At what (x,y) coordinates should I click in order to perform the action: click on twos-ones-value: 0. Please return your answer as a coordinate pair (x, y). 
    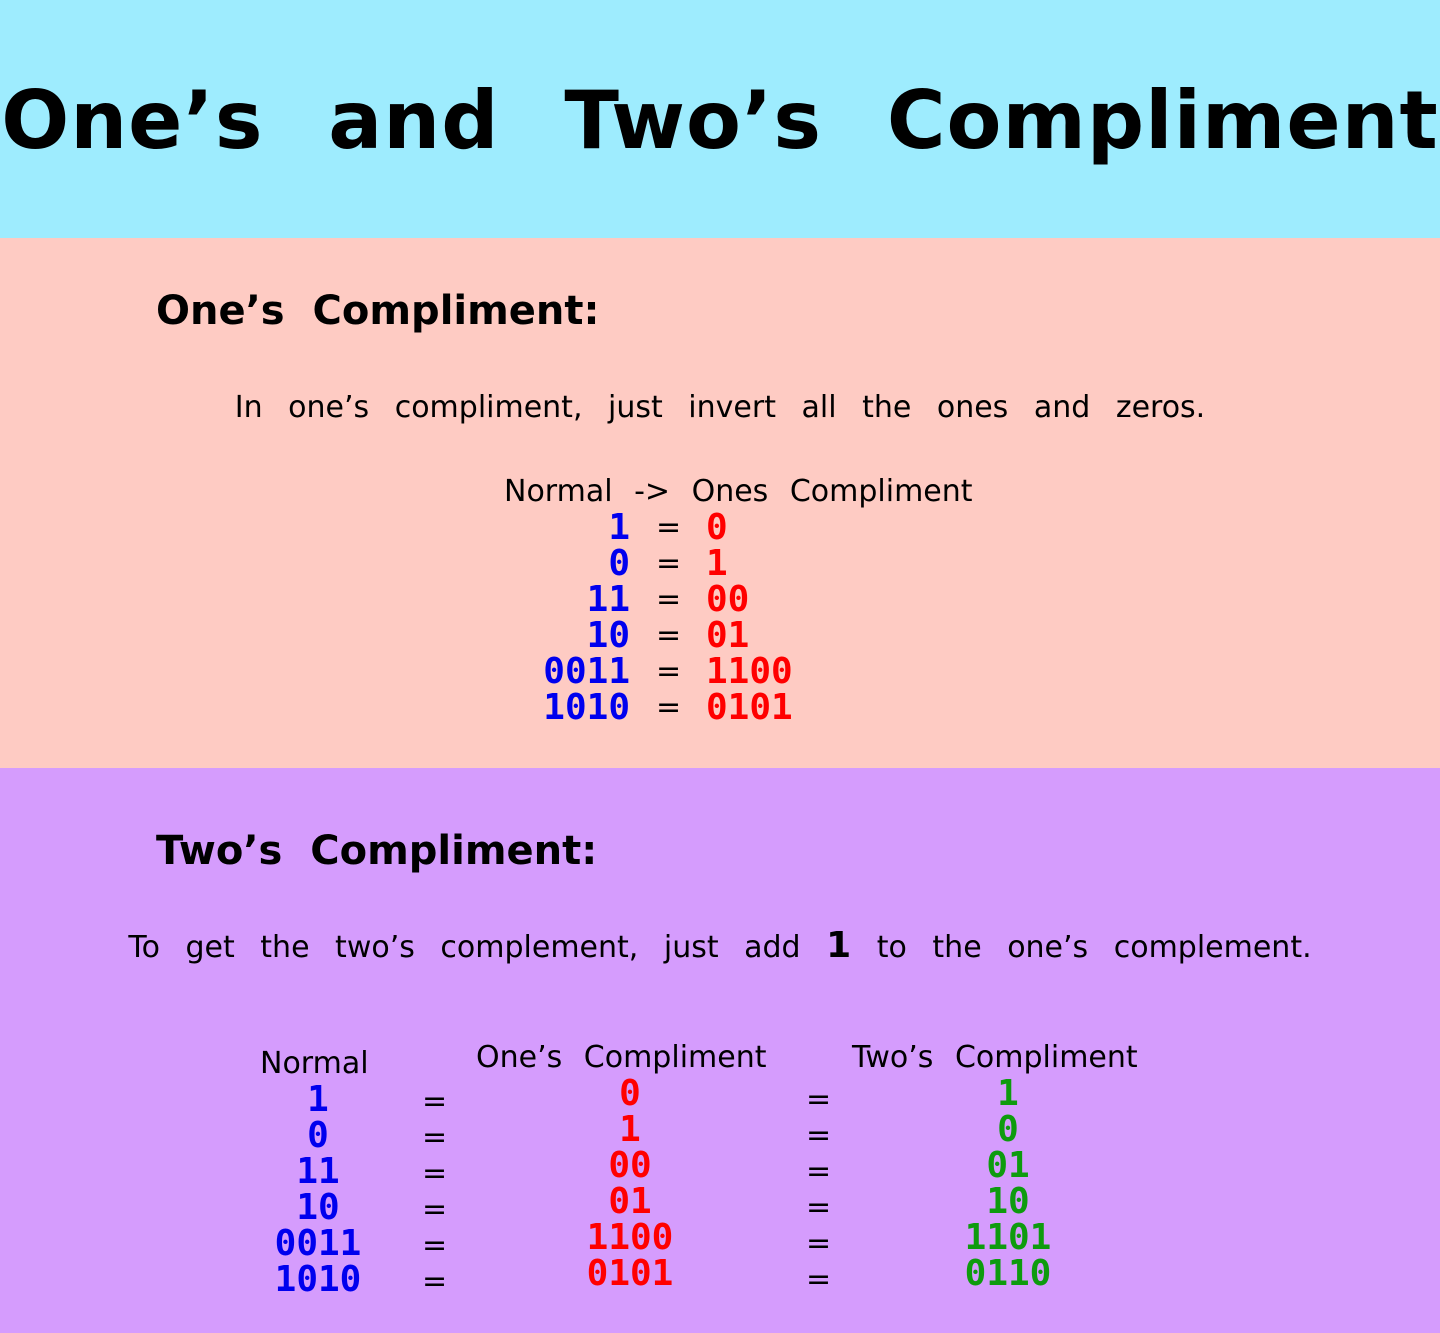
    Looking at the image, I should click on (630, 1093).